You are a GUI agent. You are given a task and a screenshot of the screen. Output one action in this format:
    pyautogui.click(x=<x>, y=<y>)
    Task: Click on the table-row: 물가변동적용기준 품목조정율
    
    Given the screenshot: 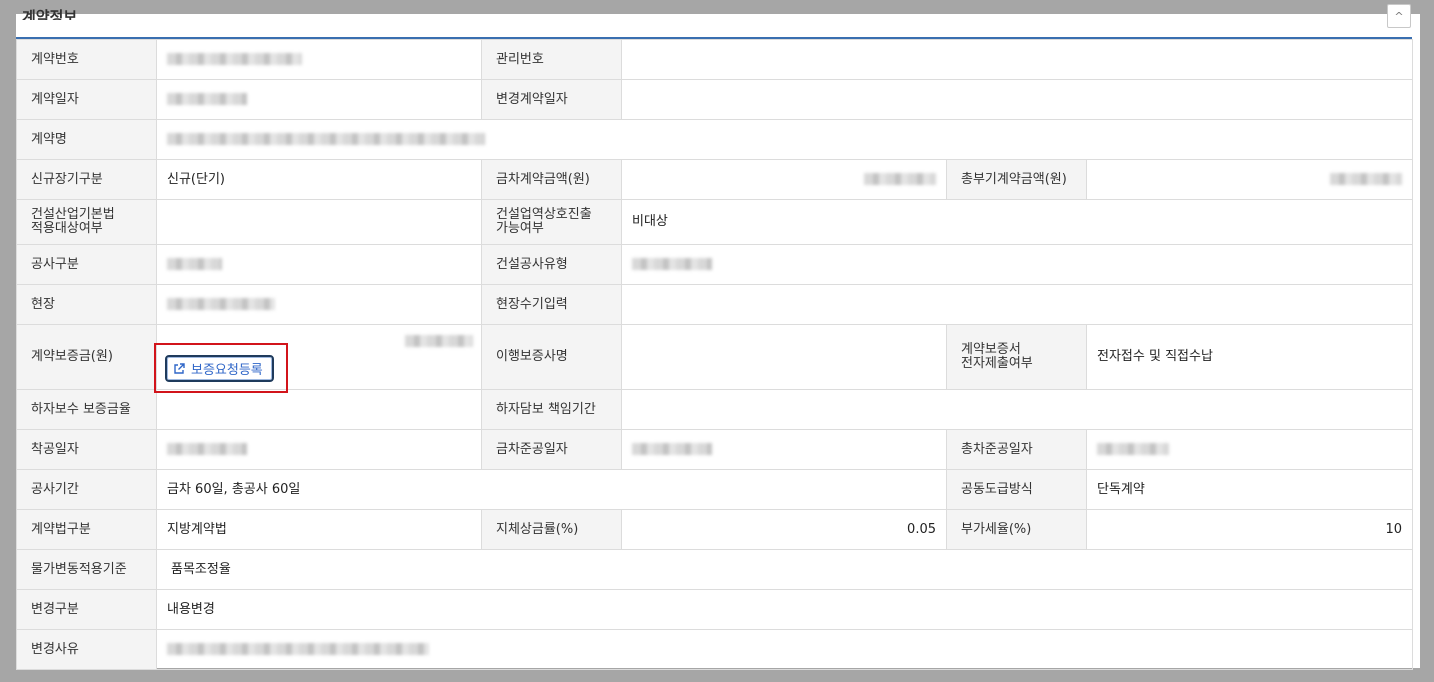 What is the action you would take?
    pyautogui.click(x=714, y=569)
    